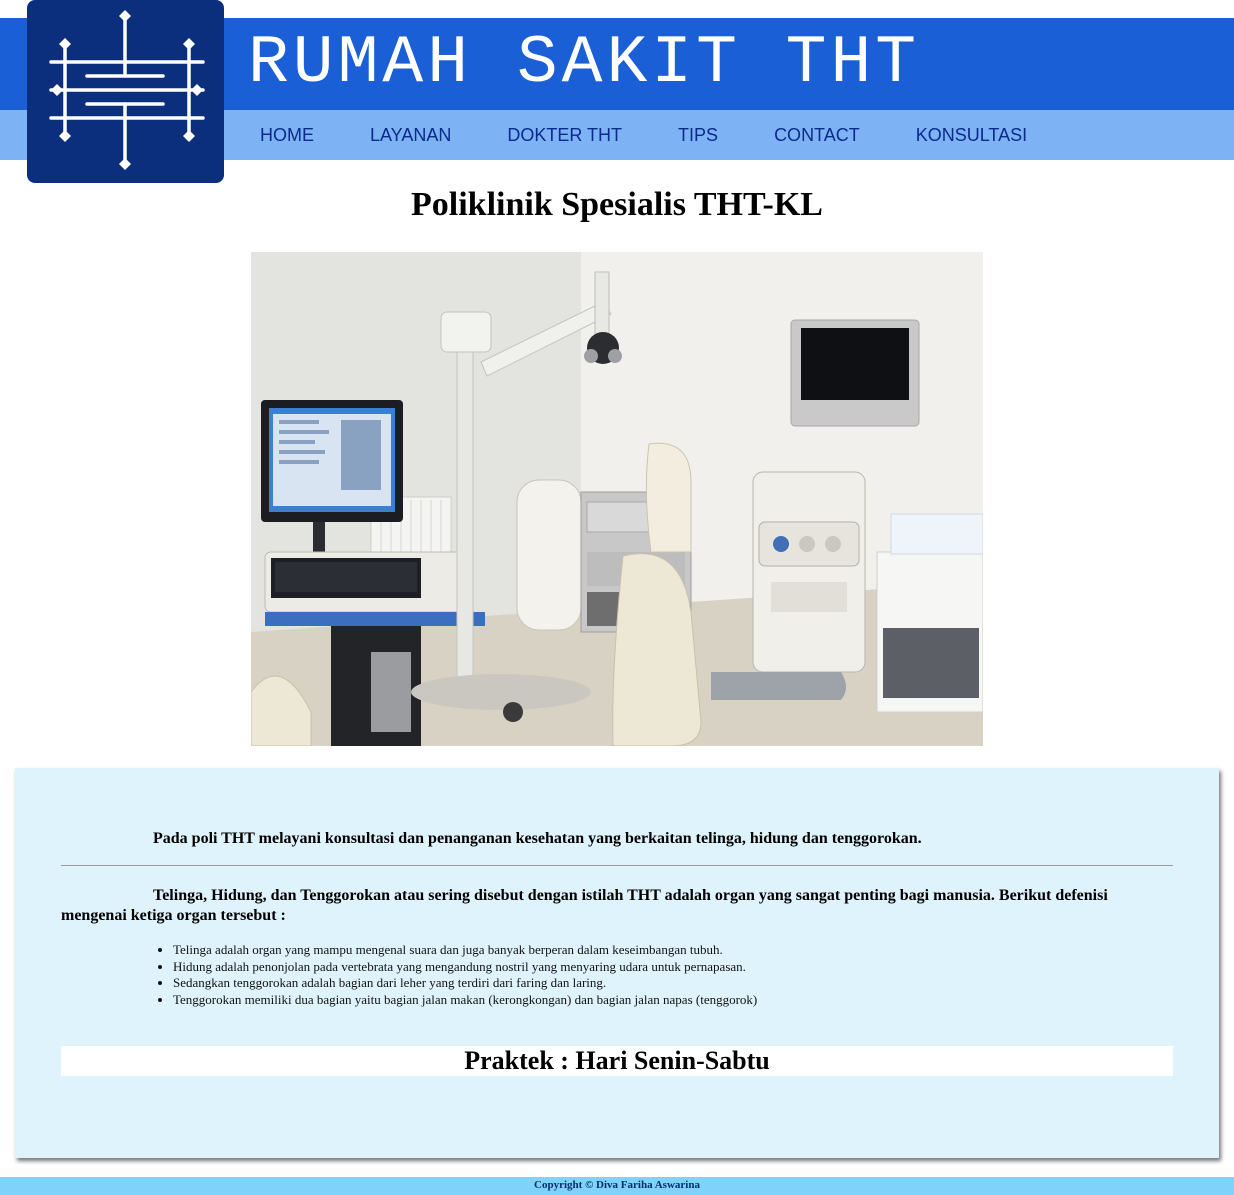 The width and height of the screenshot is (1234, 1195). I want to click on nav-item-contact: CONTACT, so click(817, 135).